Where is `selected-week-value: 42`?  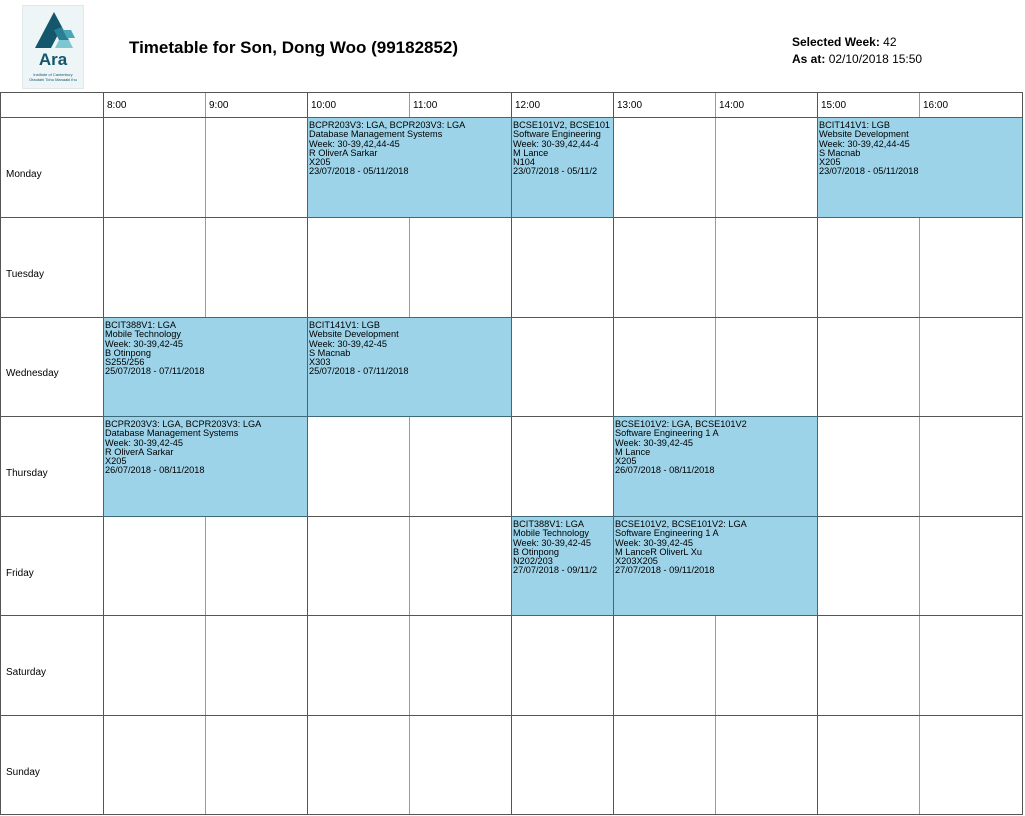 selected-week-value: 42 is located at coordinates (890, 42).